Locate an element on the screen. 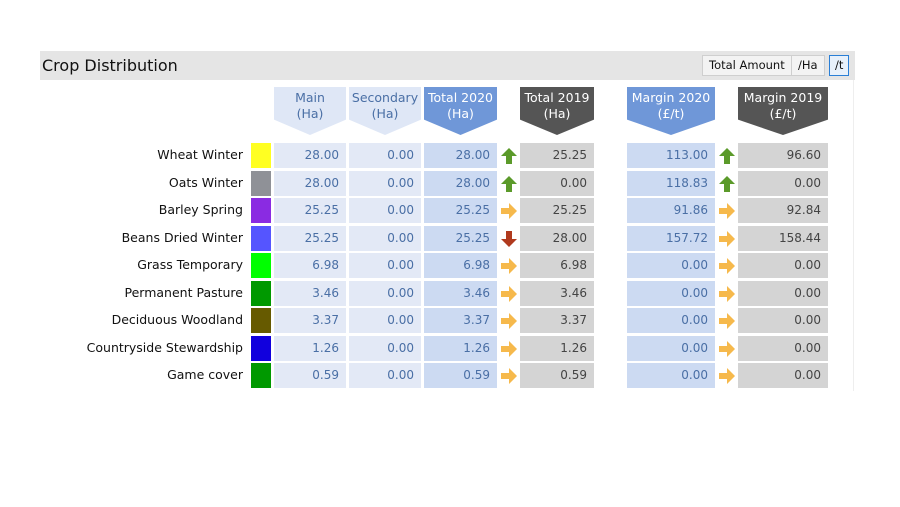 Image resolution: width=900 pixels, height=507 pixels. main-ha-cell: 0.59 is located at coordinates (310, 375).